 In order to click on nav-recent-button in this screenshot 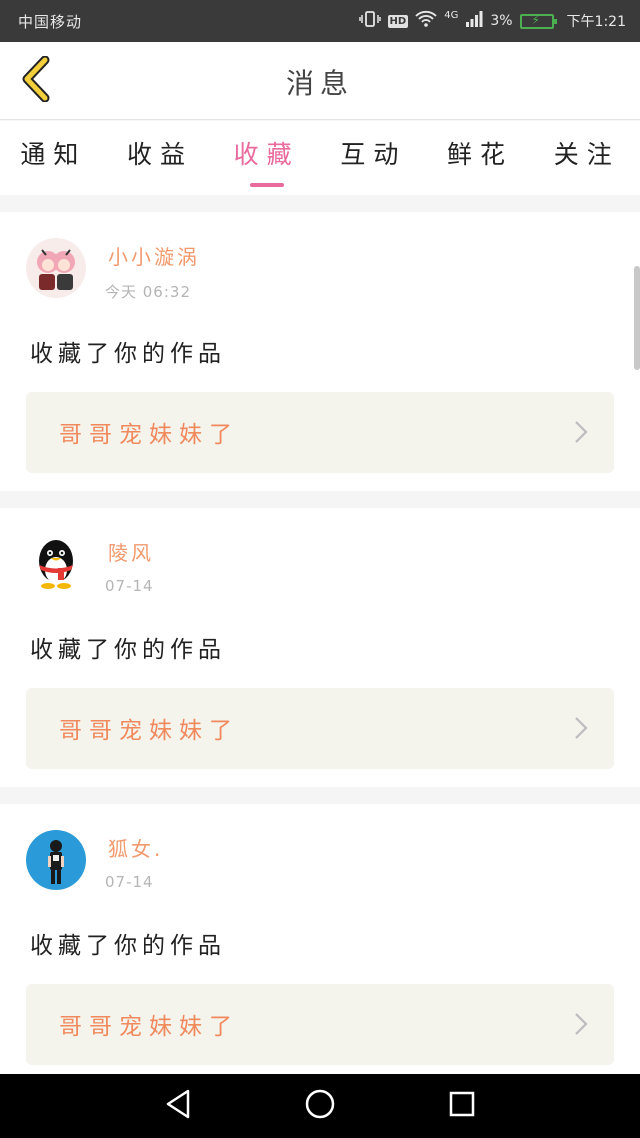, I will do `click(462, 1106)`.